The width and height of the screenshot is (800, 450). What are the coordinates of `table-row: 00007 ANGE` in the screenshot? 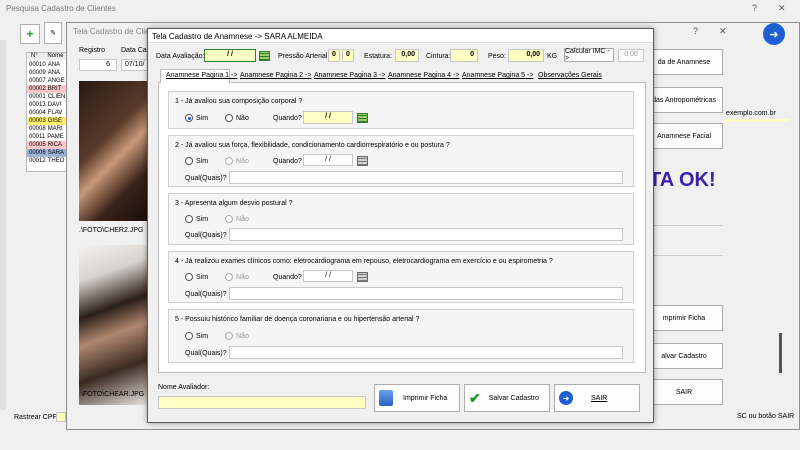 It's located at (48, 81).